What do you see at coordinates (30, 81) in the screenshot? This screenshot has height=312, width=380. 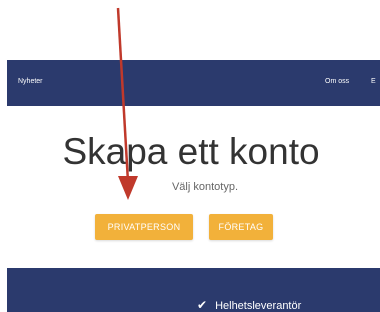 I see `nav-link-news: Nyheter` at bounding box center [30, 81].